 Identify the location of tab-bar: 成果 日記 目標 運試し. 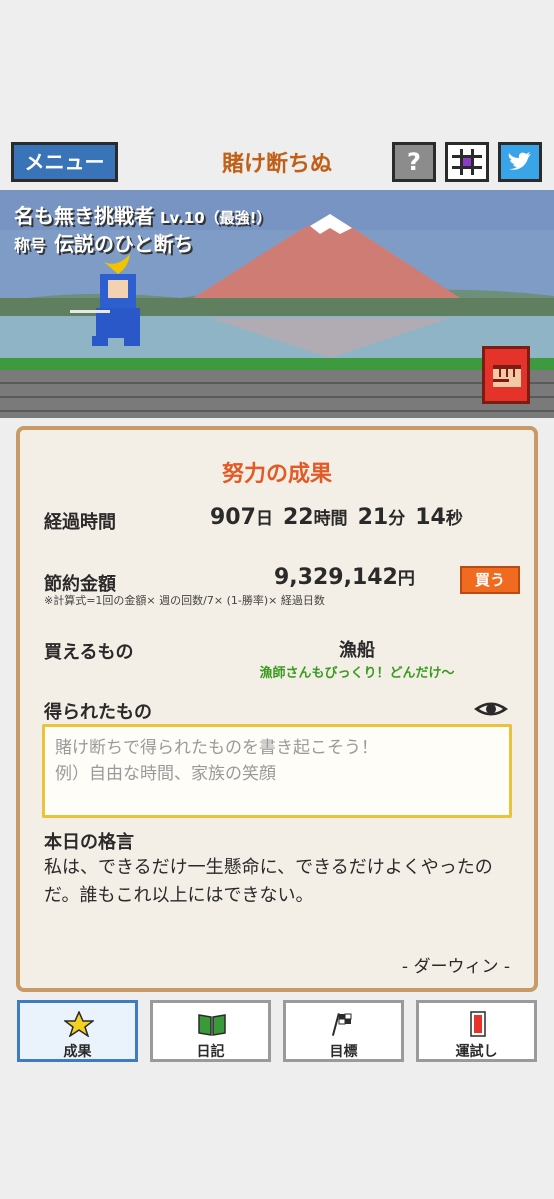
(277, 1033).